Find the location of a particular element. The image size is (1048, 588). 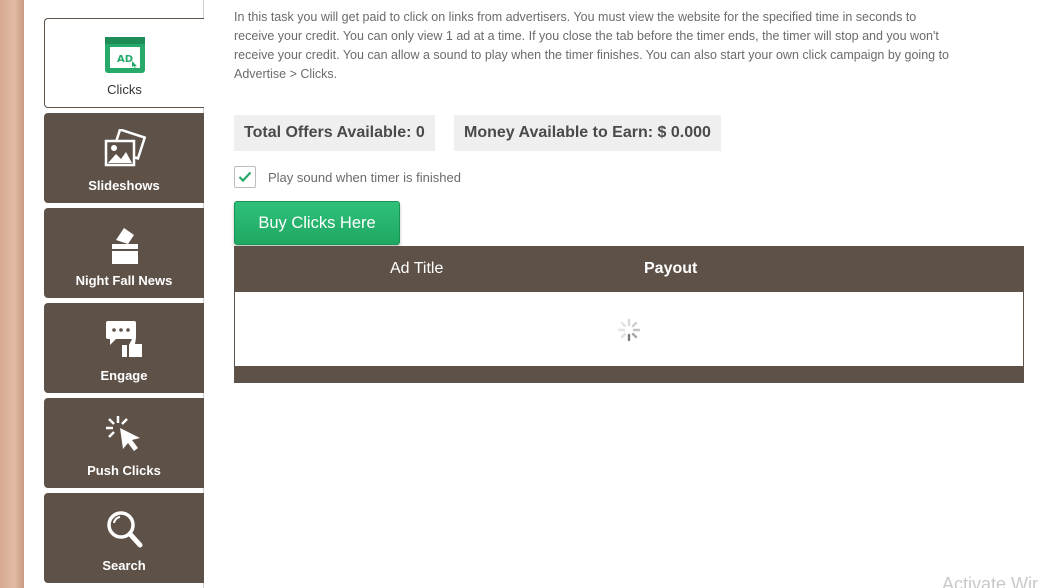

money-available-badge: Money Available to Earn: $ 0.000 is located at coordinates (587, 133).